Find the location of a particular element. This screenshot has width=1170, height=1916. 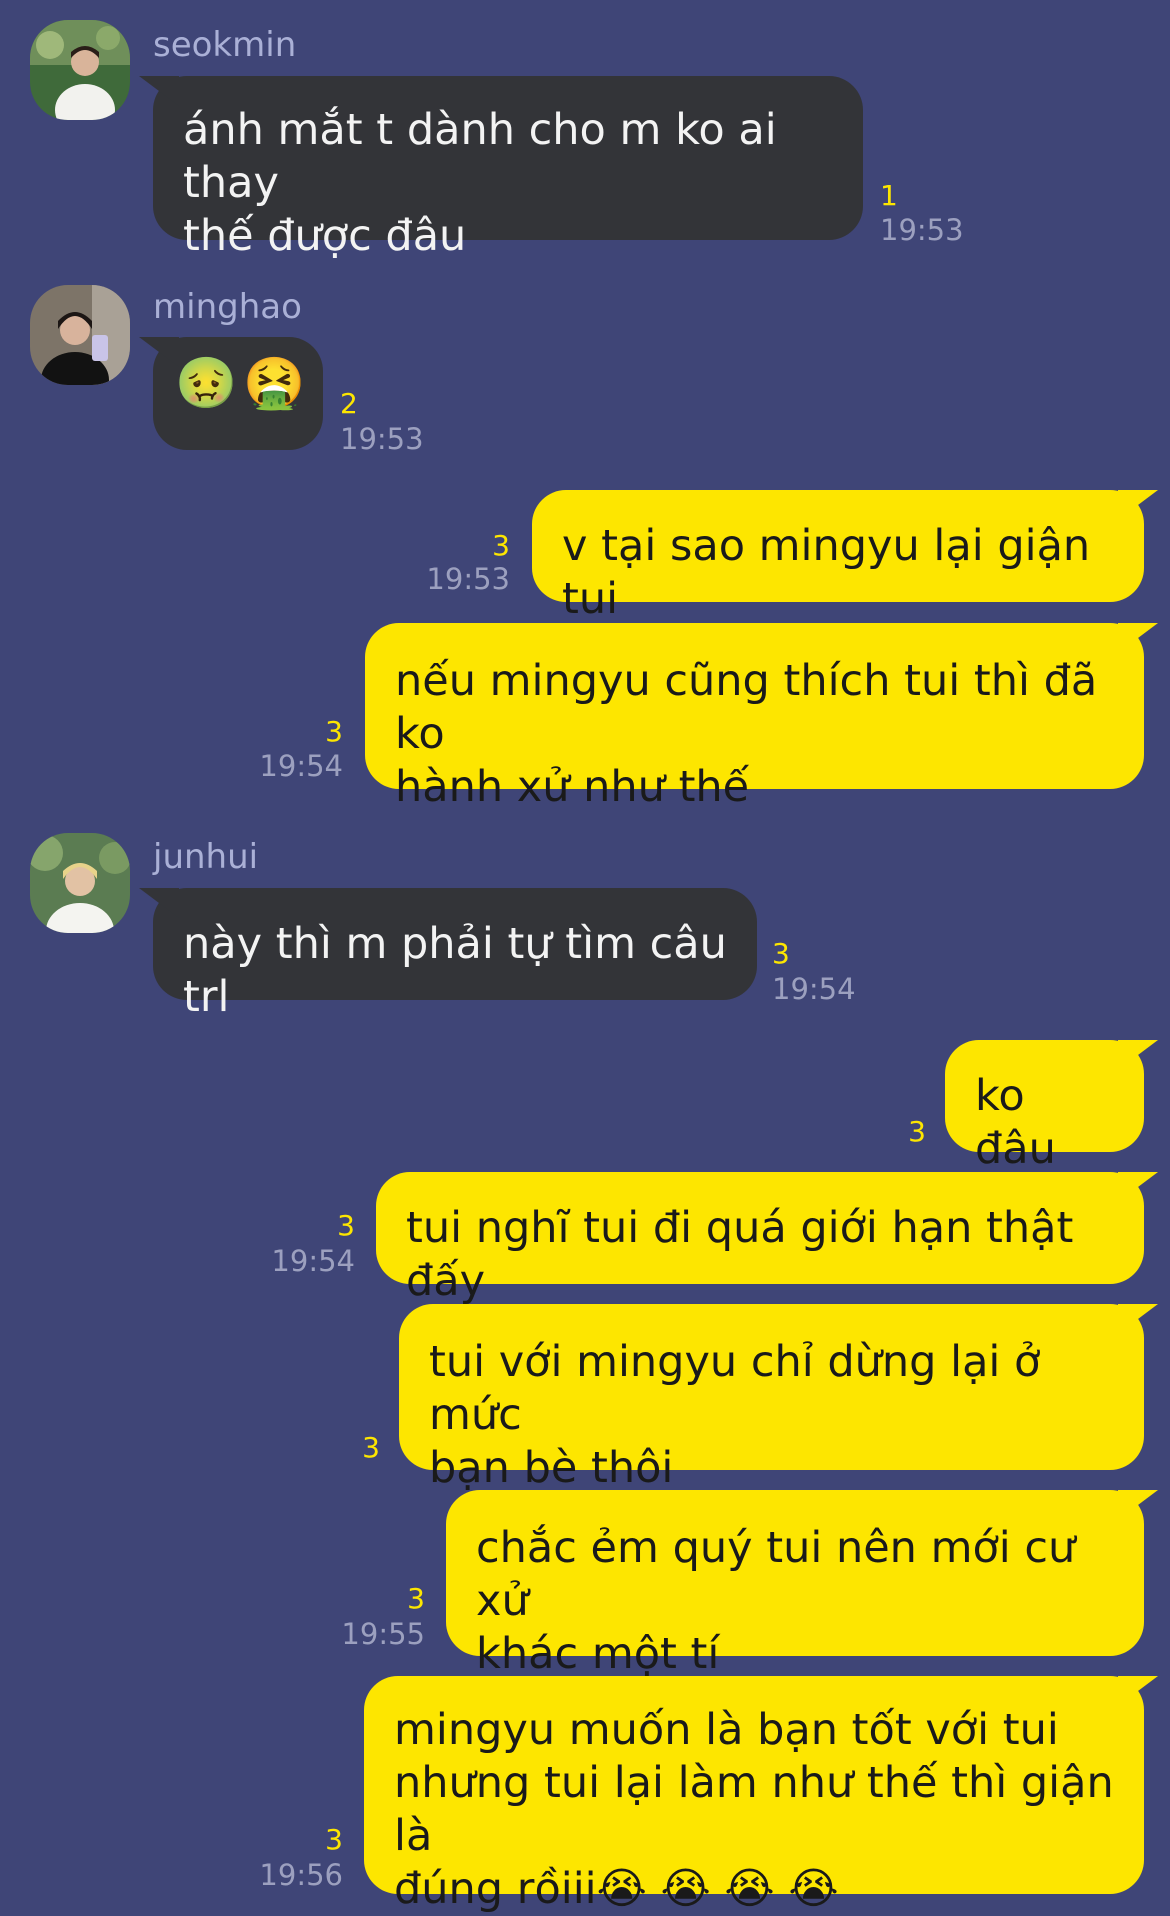

message-timestamp: 19:56 is located at coordinates (301, 1875).